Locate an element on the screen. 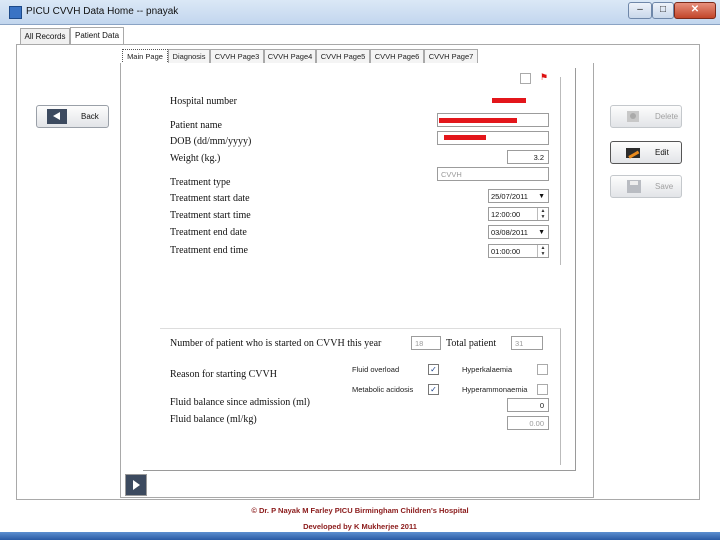  edit-pencil-icon is located at coordinates (633, 153).